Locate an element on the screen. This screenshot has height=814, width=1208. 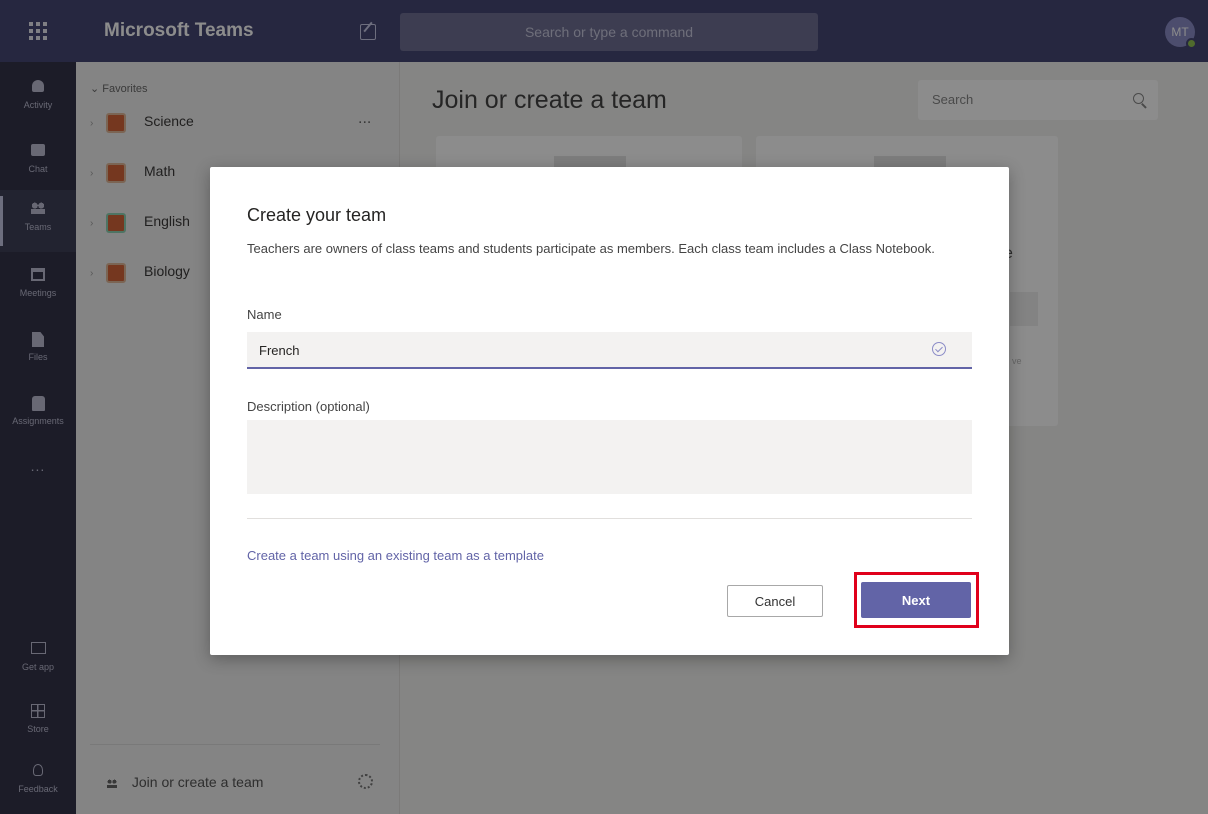
description-input is located at coordinates (609, 457).